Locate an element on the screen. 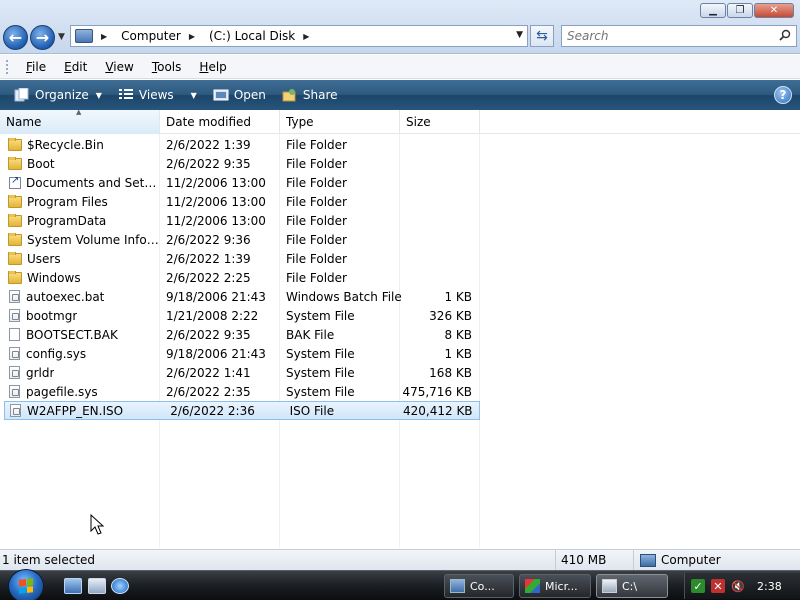 This screenshot has width=800, height=600. table-row: Windows 2/6/2022 2:25 File Folder is located at coordinates (240, 277).